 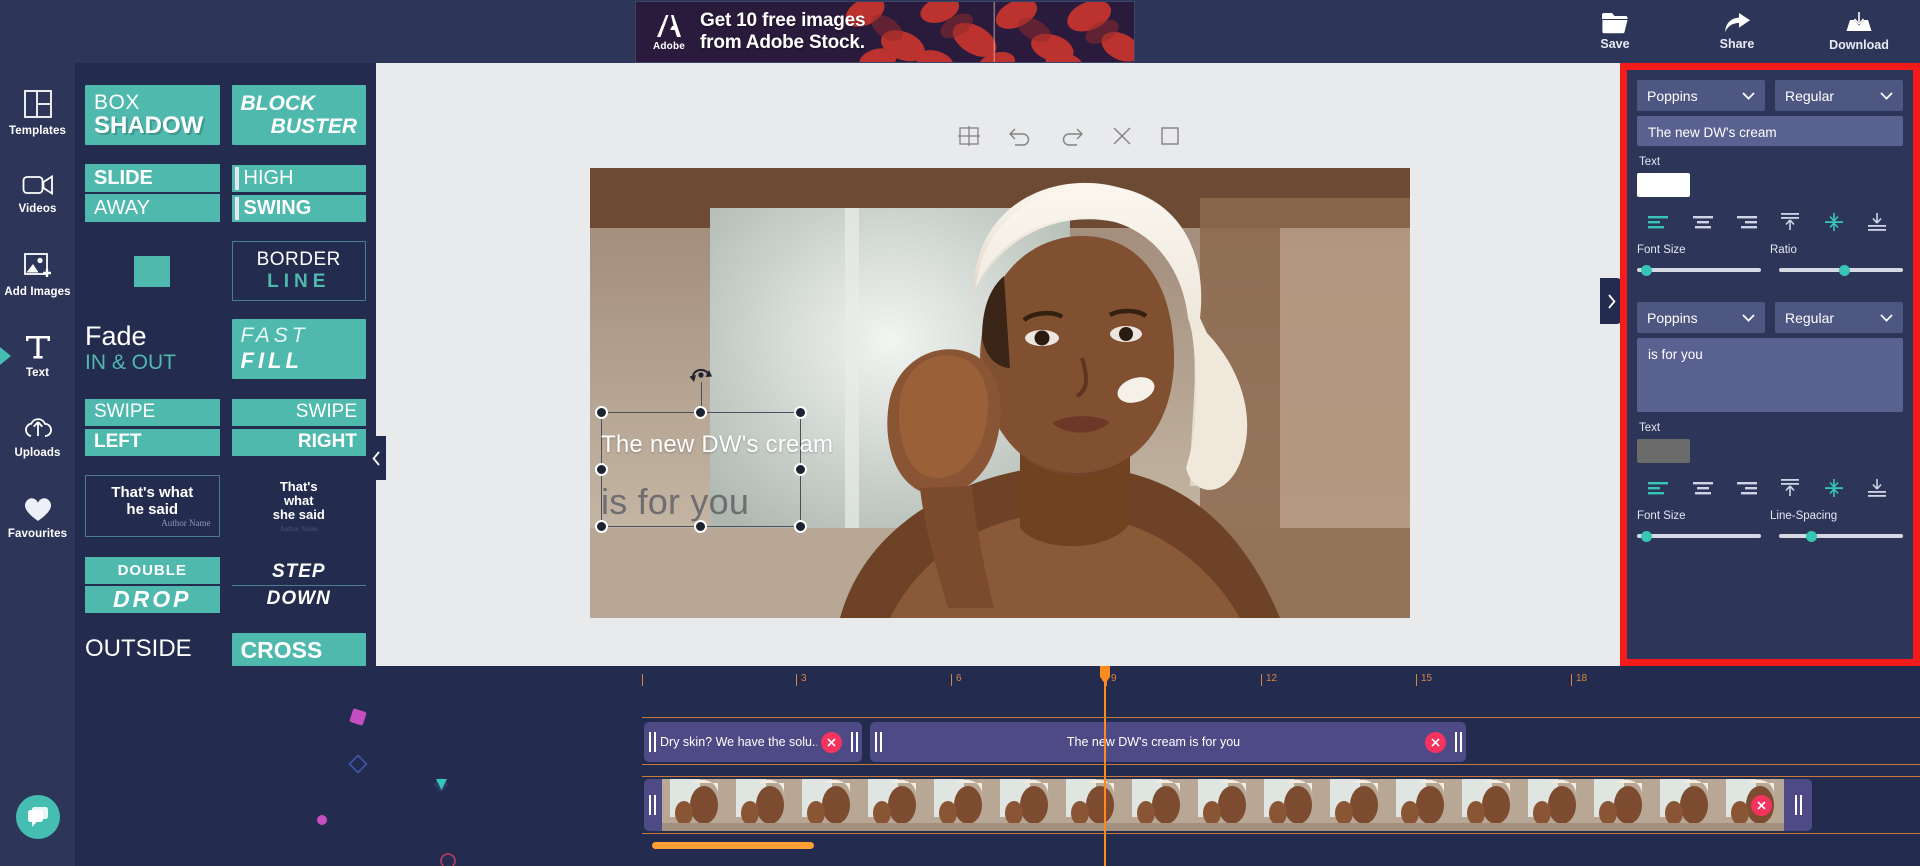 What do you see at coordinates (298, 427) in the screenshot?
I see `preset-swipe-right: SWIPE RIGHT` at bounding box center [298, 427].